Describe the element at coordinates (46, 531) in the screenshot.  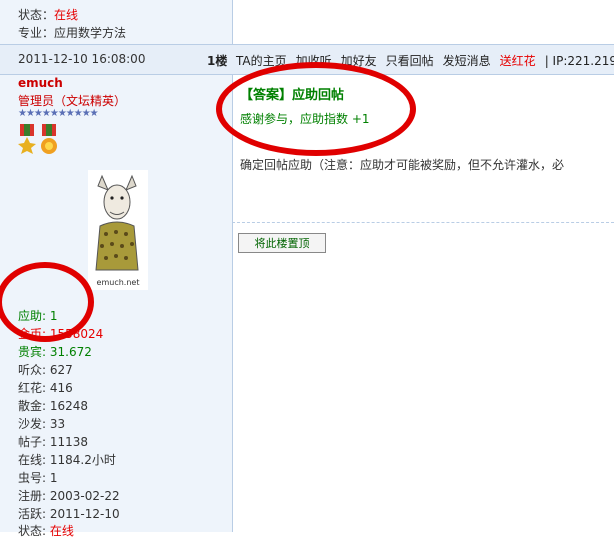
I see `stat-status: 状态: 在线` at that location.